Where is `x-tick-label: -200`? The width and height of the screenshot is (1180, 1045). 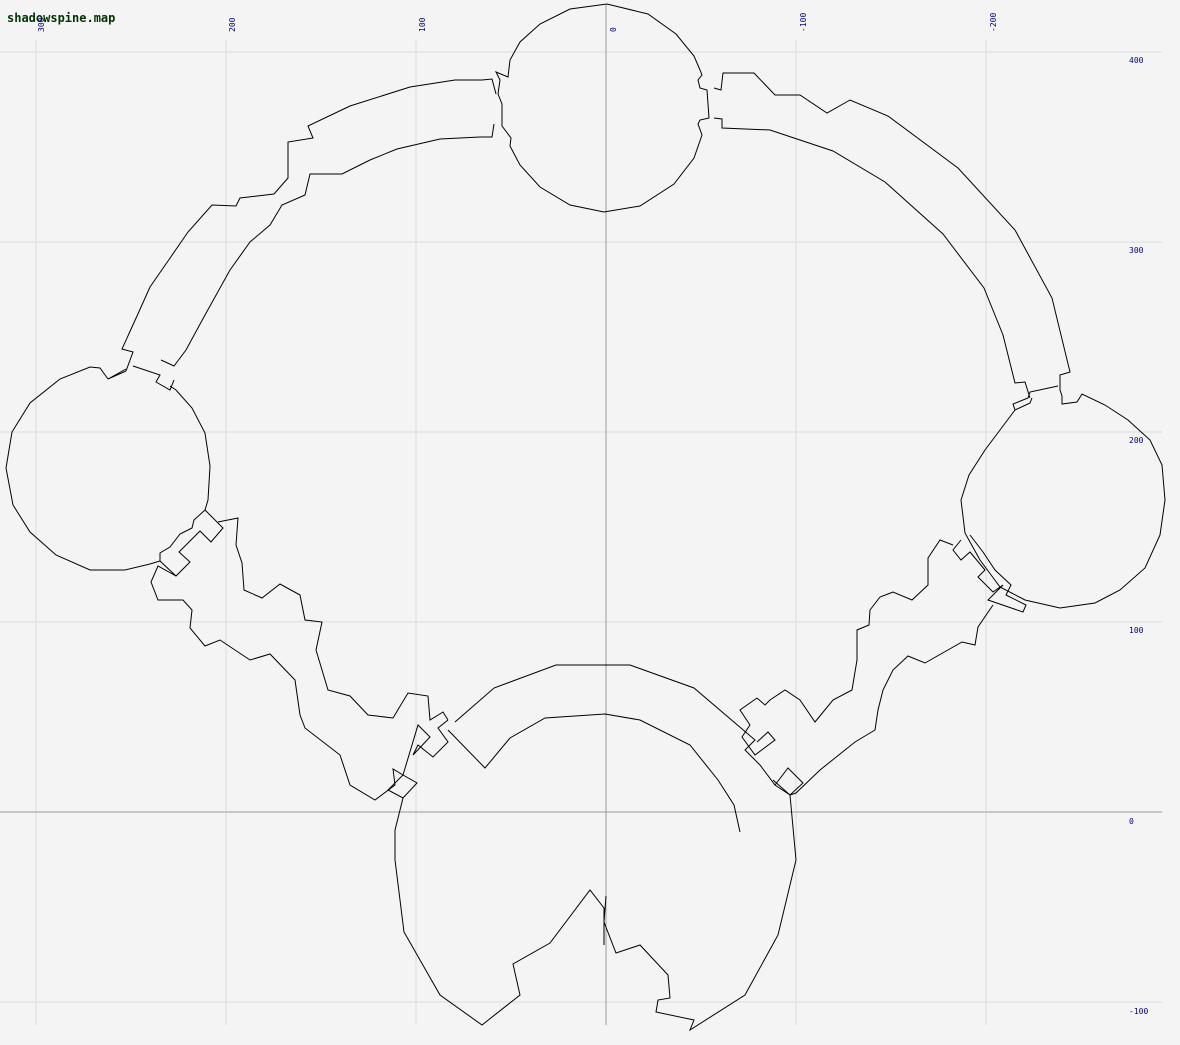 x-tick-label: -200 is located at coordinates (993, 22).